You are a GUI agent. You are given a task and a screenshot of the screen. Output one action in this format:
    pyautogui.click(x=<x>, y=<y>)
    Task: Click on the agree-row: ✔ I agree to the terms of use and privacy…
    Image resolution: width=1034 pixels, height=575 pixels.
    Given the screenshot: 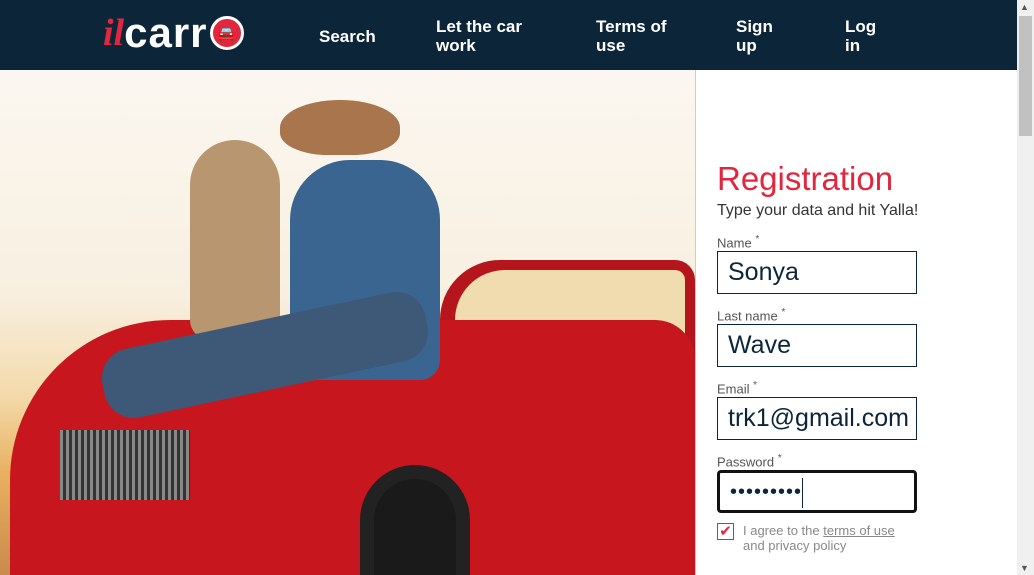 What is the action you would take?
    pyautogui.click(x=822, y=538)
    